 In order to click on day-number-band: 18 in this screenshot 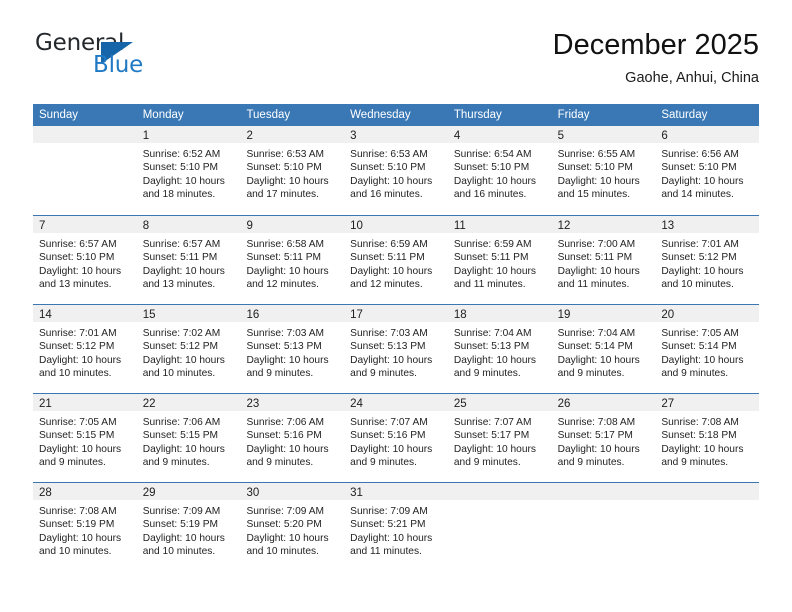, I will do `click(499, 313)`.